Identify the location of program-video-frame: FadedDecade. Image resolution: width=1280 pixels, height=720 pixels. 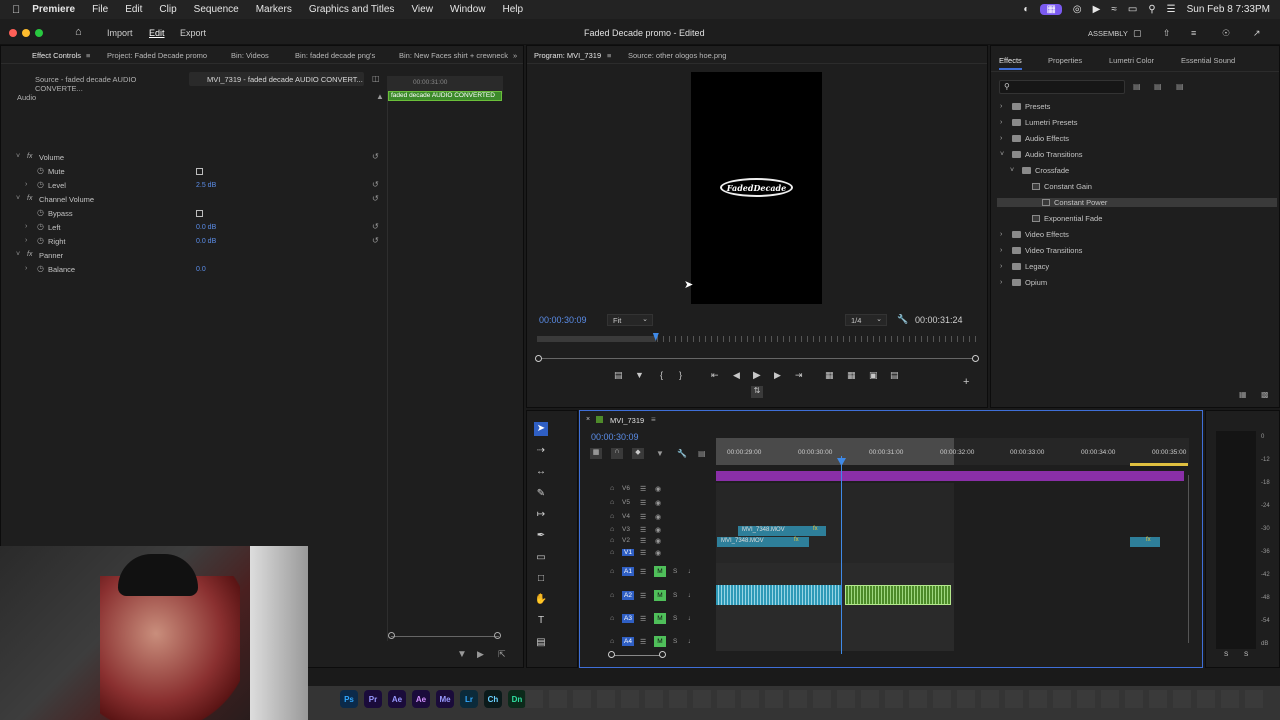
(756, 188).